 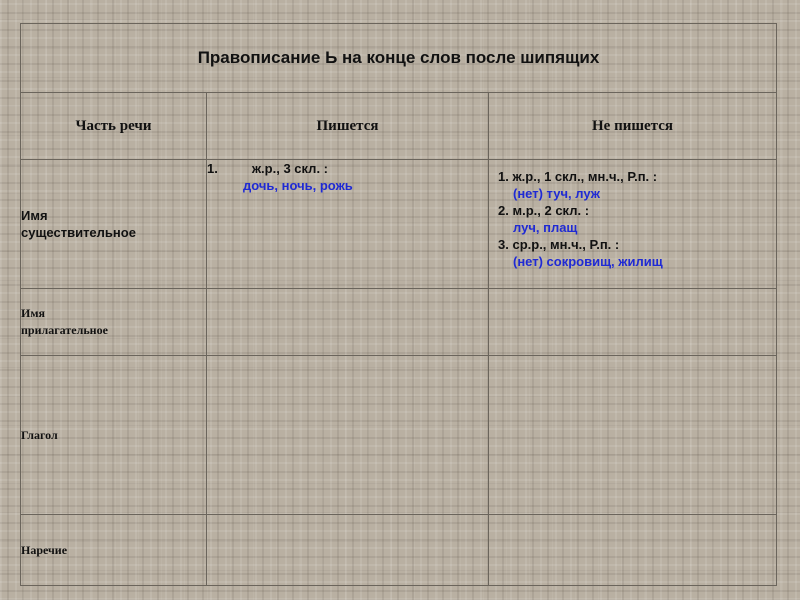 What do you see at coordinates (78, 232) in the screenshot?
I see `row-label-line: существительное` at bounding box center [78, 232].